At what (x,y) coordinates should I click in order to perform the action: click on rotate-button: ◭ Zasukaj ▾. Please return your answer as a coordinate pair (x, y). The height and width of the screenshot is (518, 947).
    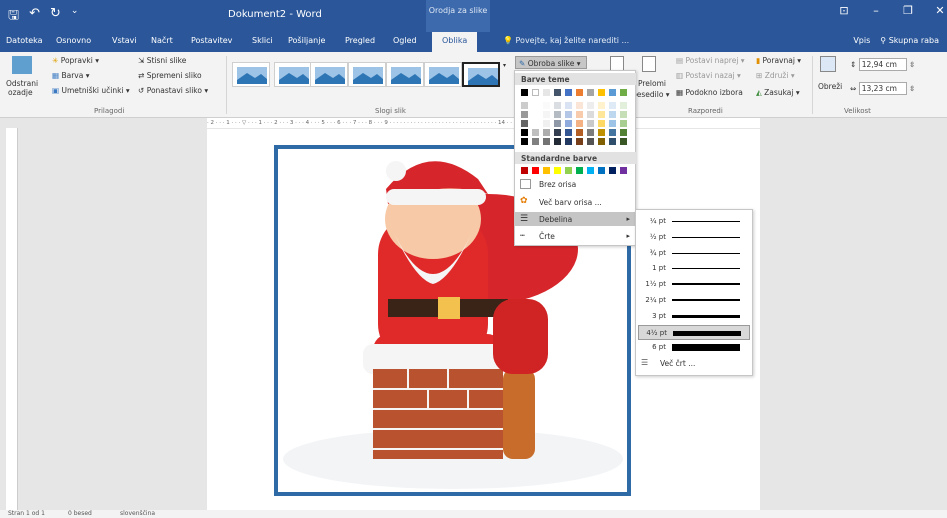
    Looking at the image, I should click on (778, 92).